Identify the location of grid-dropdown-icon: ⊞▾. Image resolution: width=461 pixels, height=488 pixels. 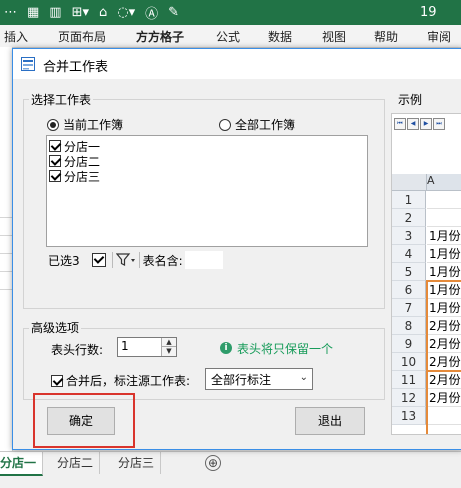
(80, 12).